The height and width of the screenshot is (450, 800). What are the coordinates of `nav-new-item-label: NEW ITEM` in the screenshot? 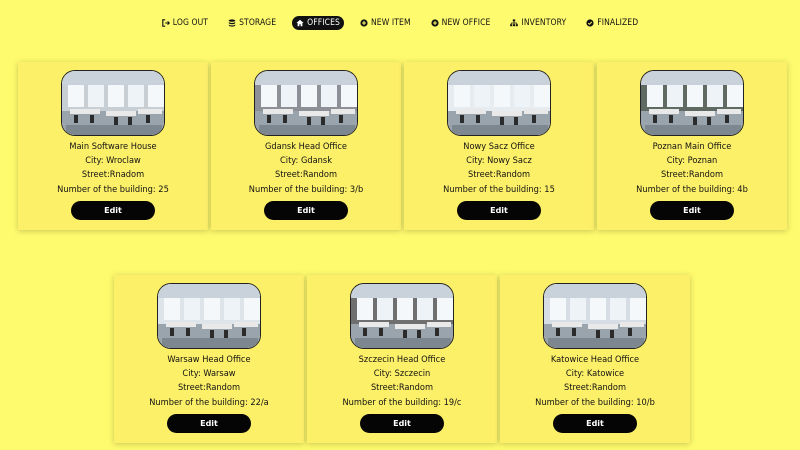 It's located at (390, 23).